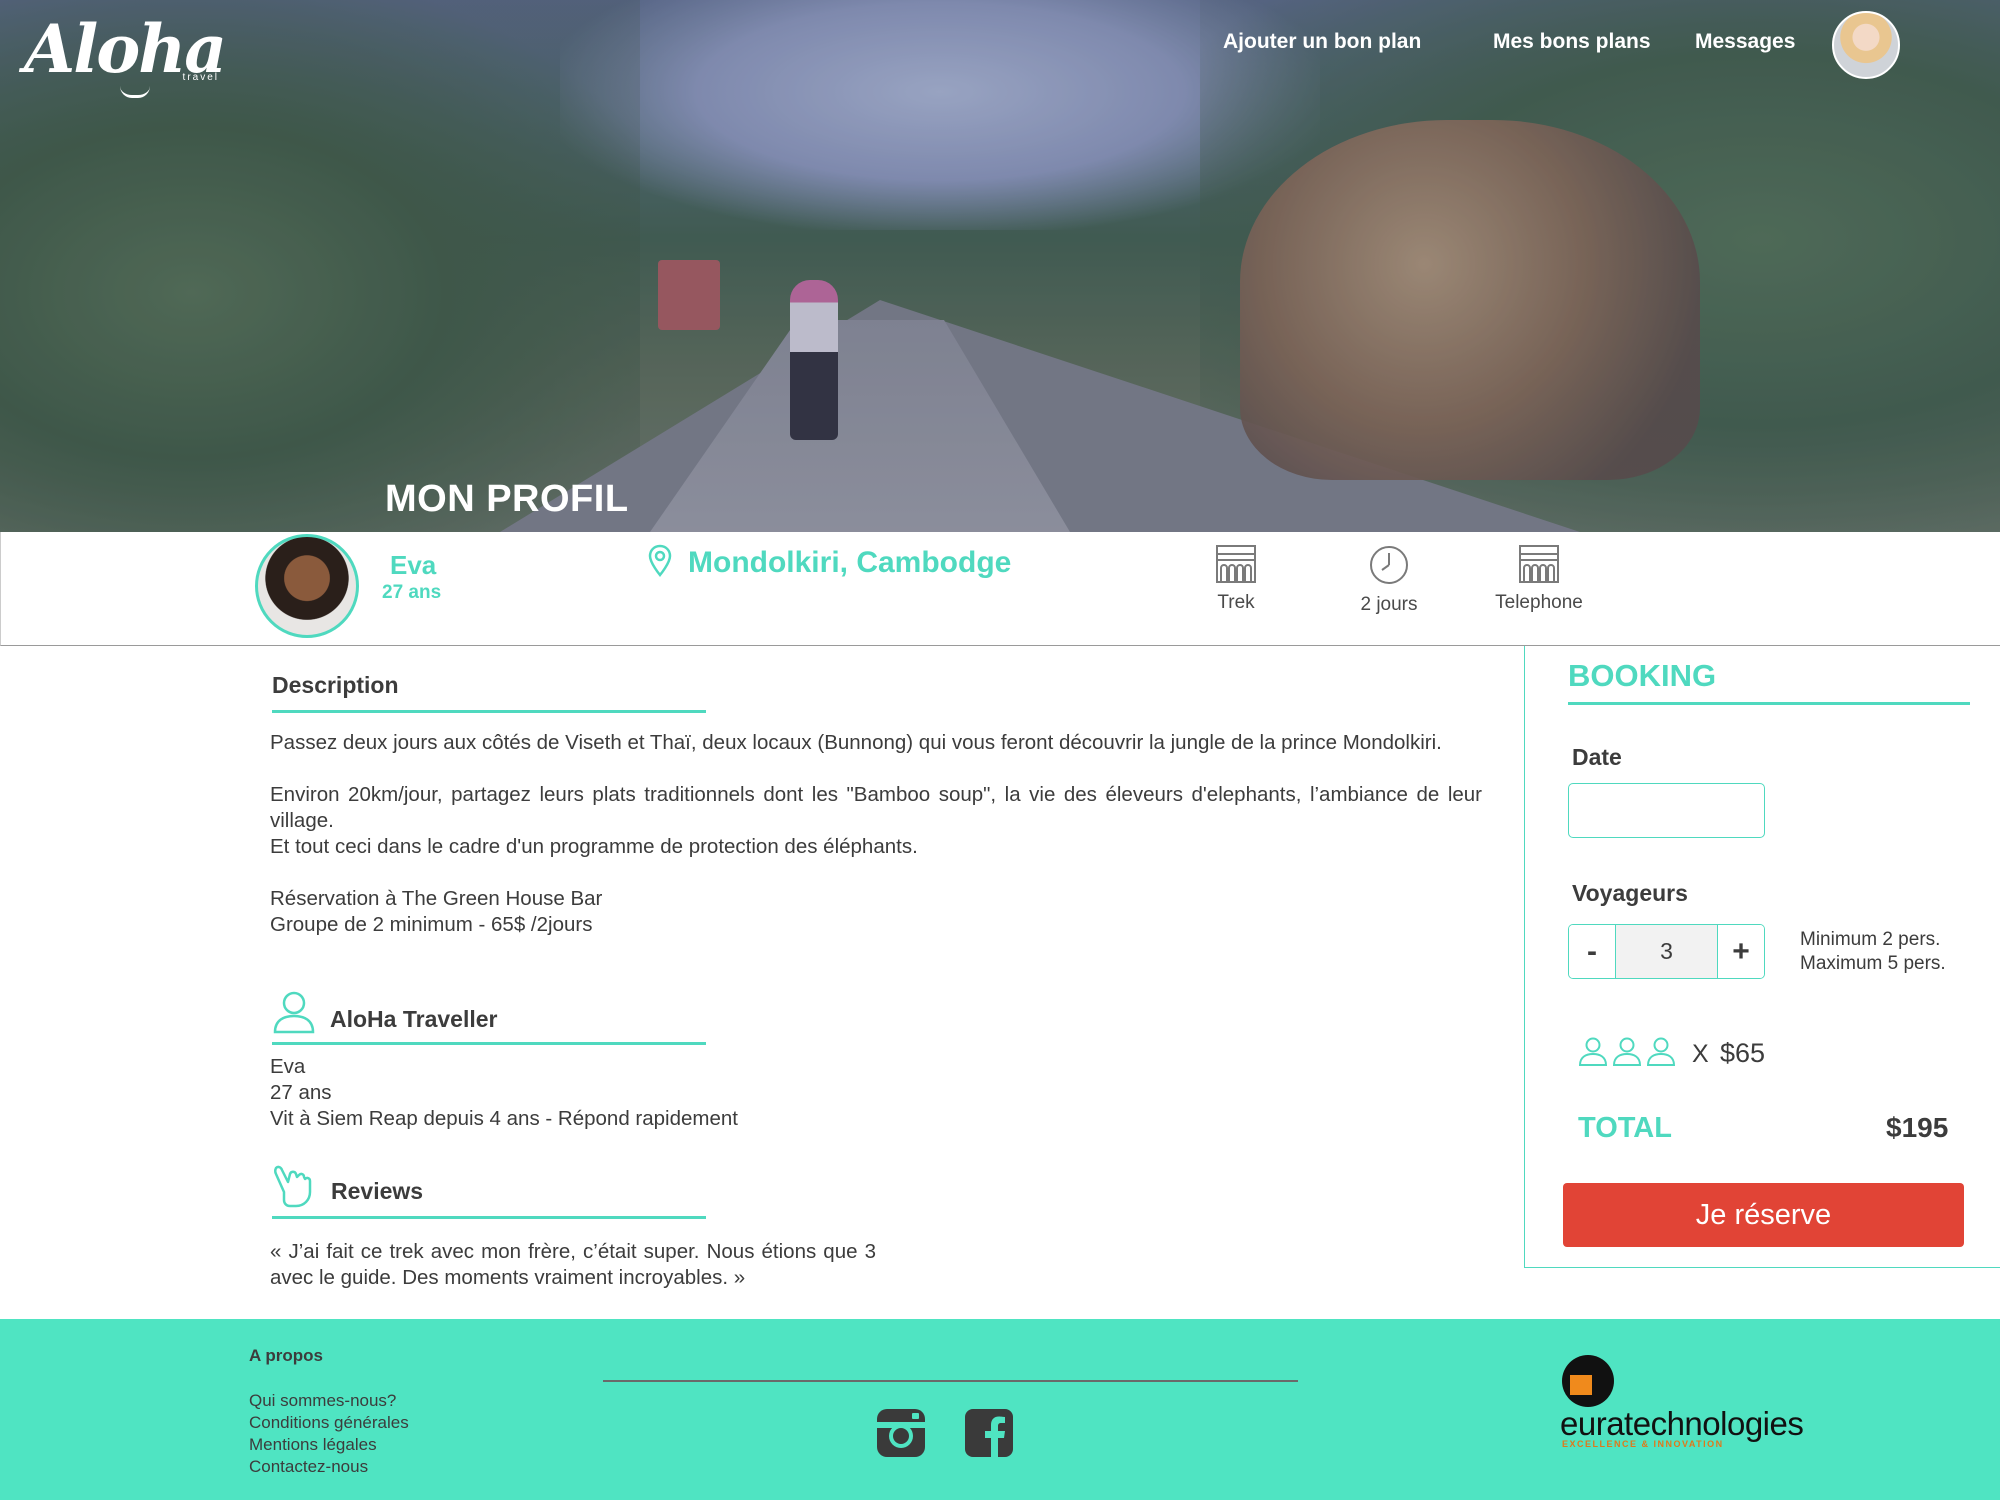 Image resolution: width=2000 pixels, height=1500 pixels. What do you see at coordinates (1866, 45) in the screenshot?
I see `user-avatar` at bounding box center [1866, 45].